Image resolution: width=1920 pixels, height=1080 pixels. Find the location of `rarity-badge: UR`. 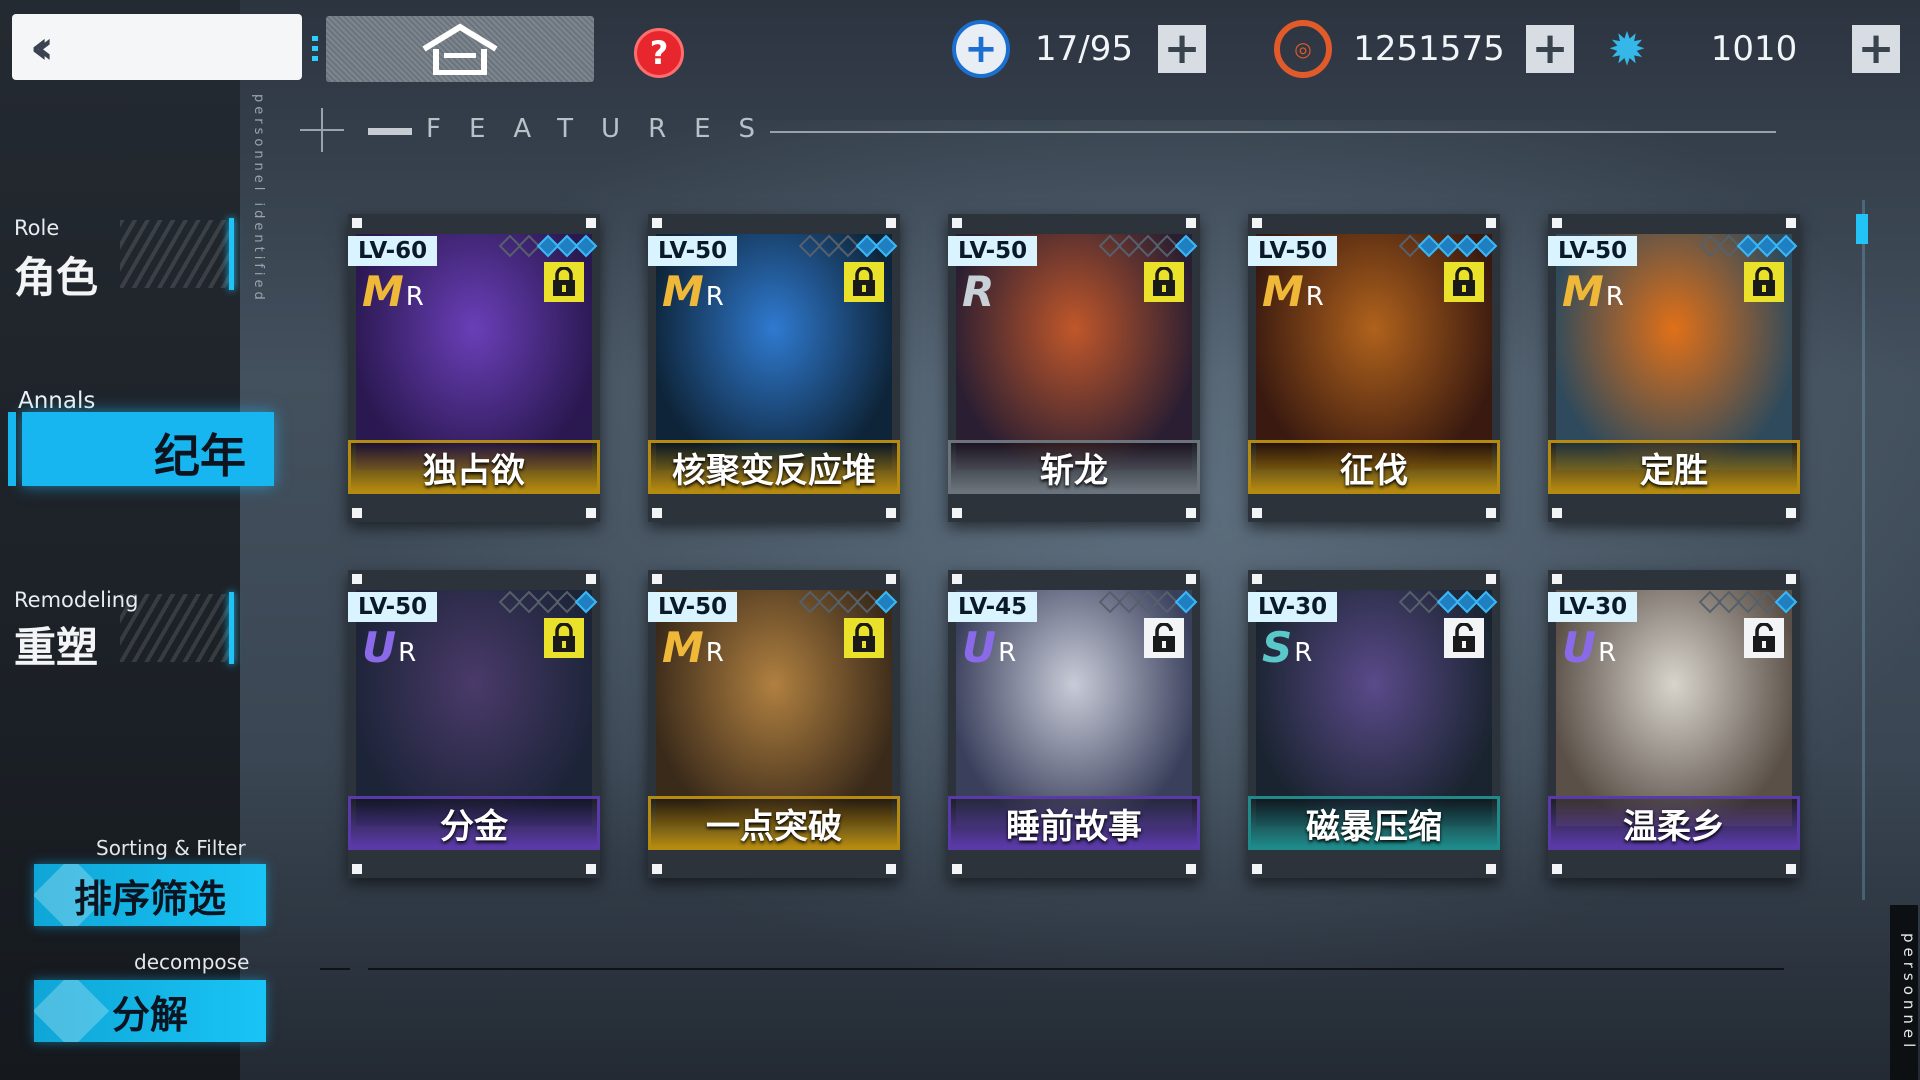

rarity-badge: UR is located at coordinates (991, 647).